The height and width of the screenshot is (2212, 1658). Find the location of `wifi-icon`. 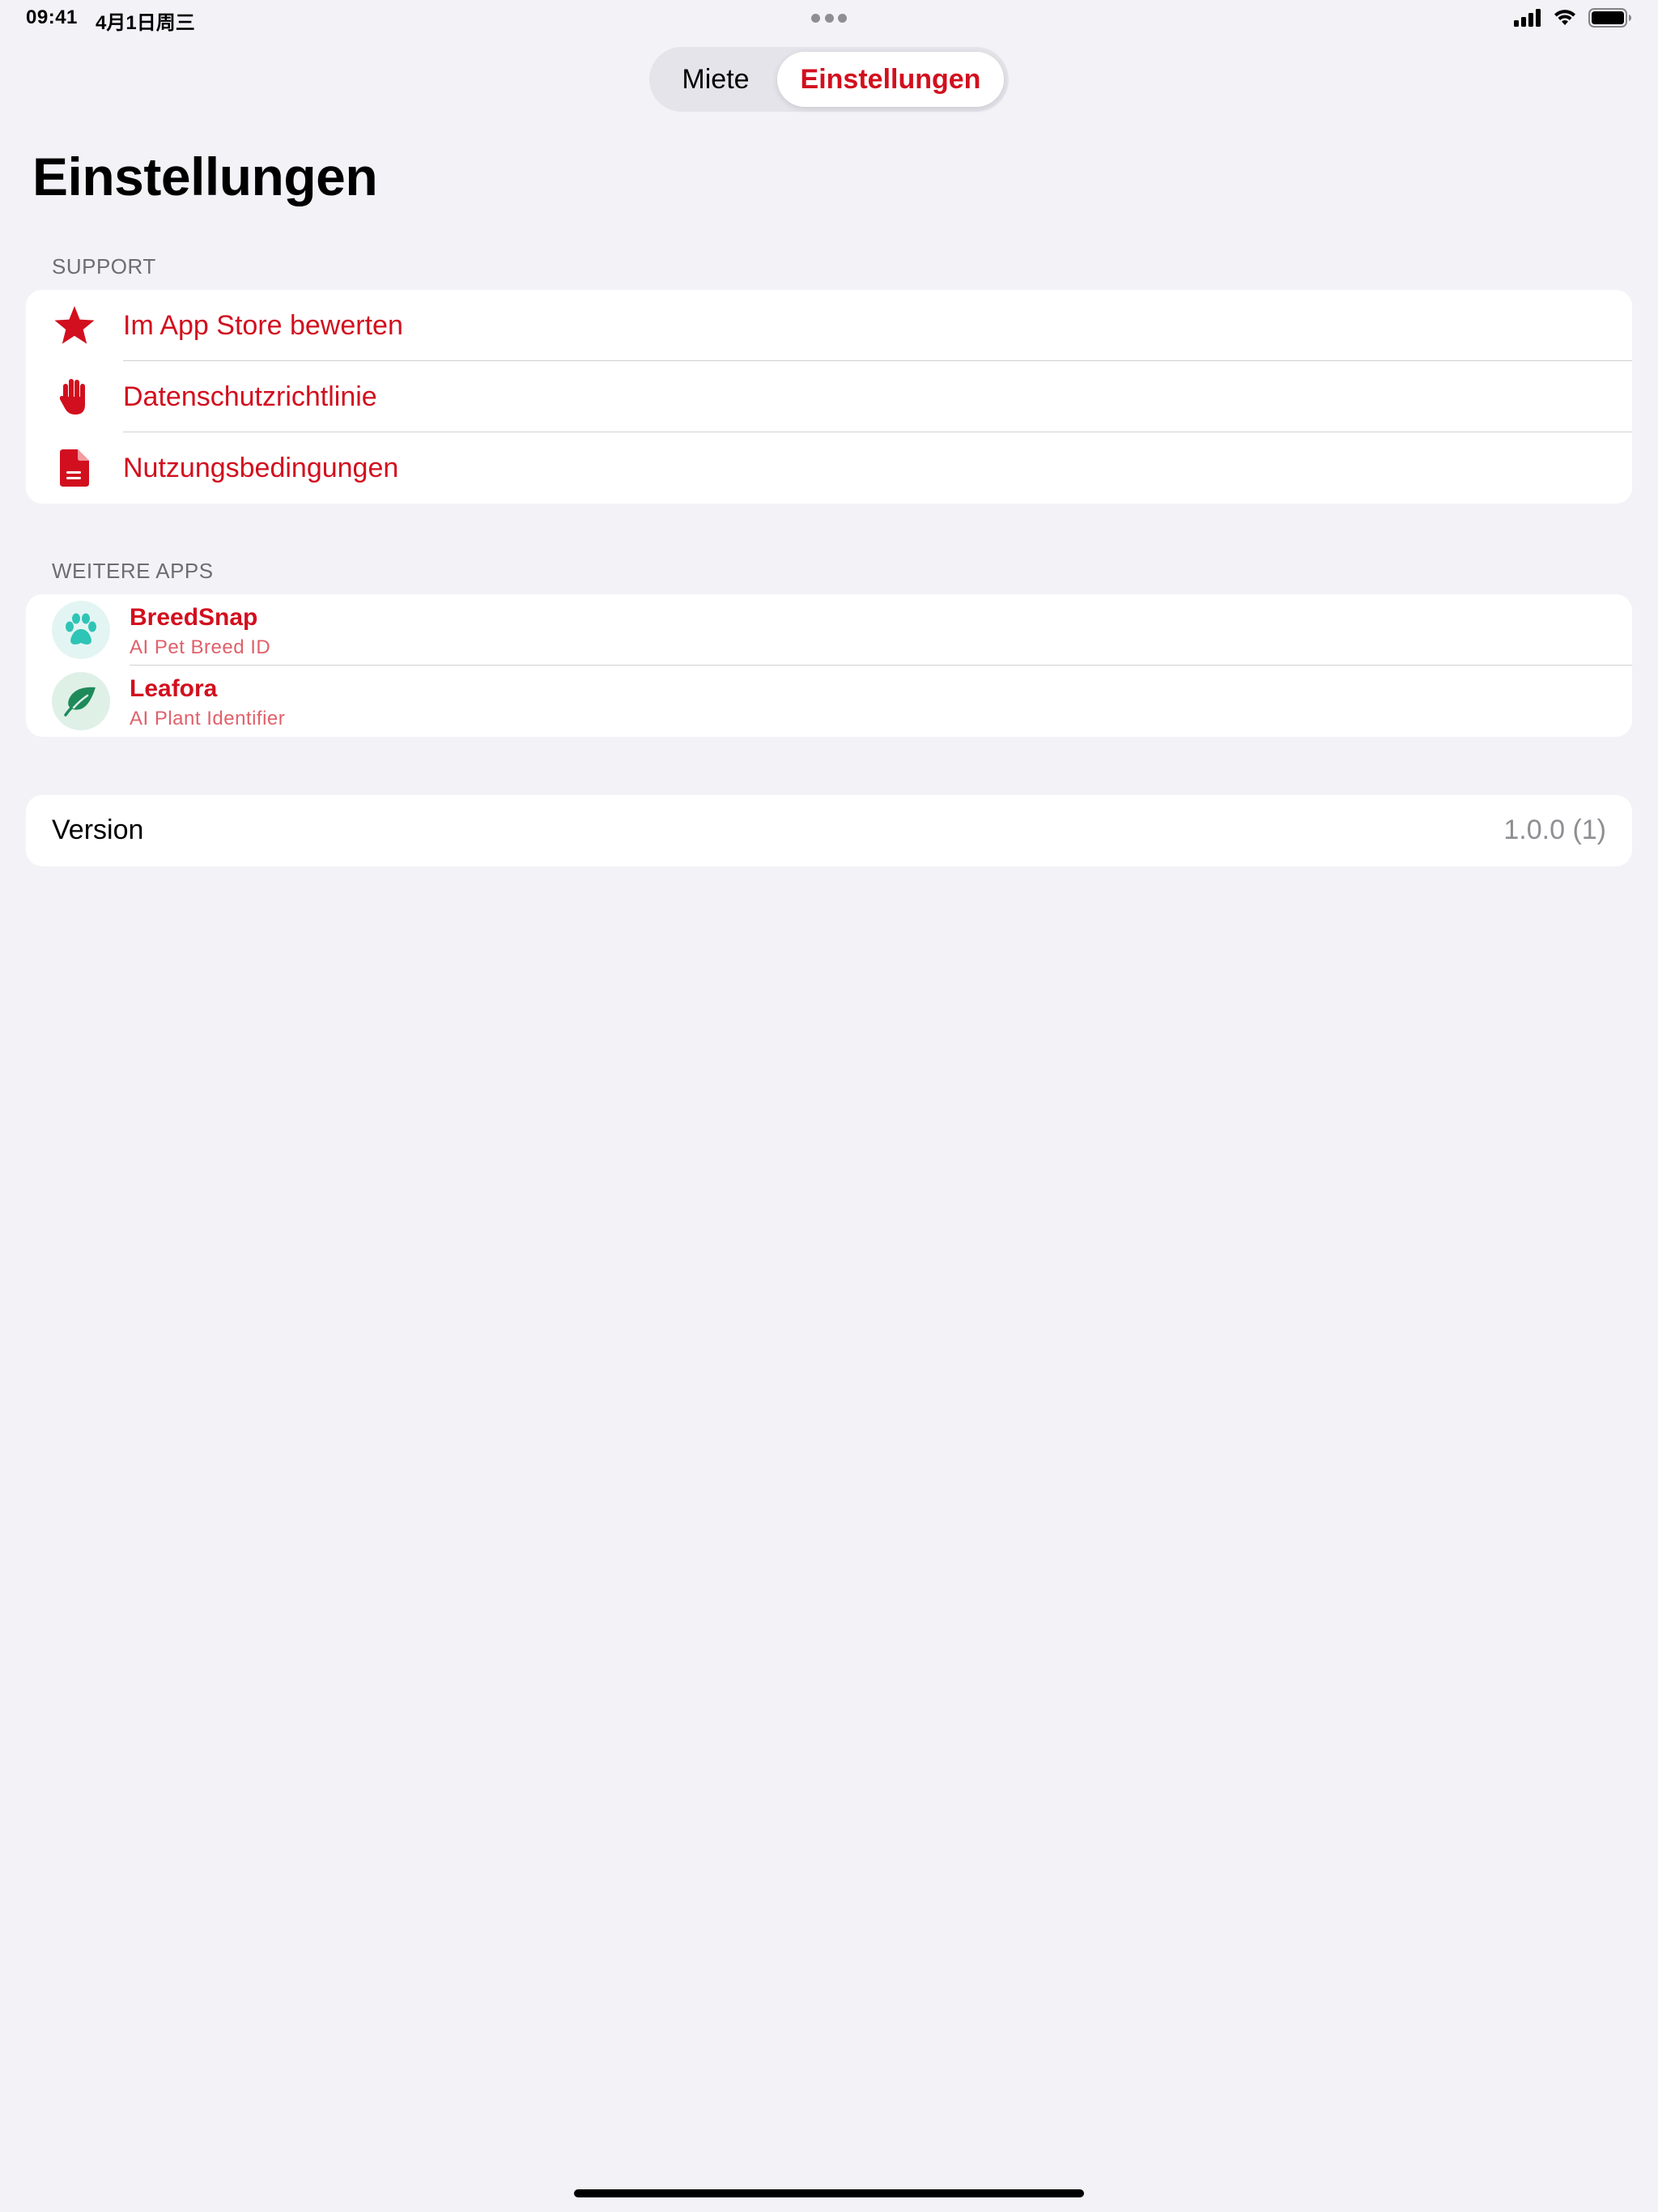

wifi-icon is located at coordinates (1564, 18).